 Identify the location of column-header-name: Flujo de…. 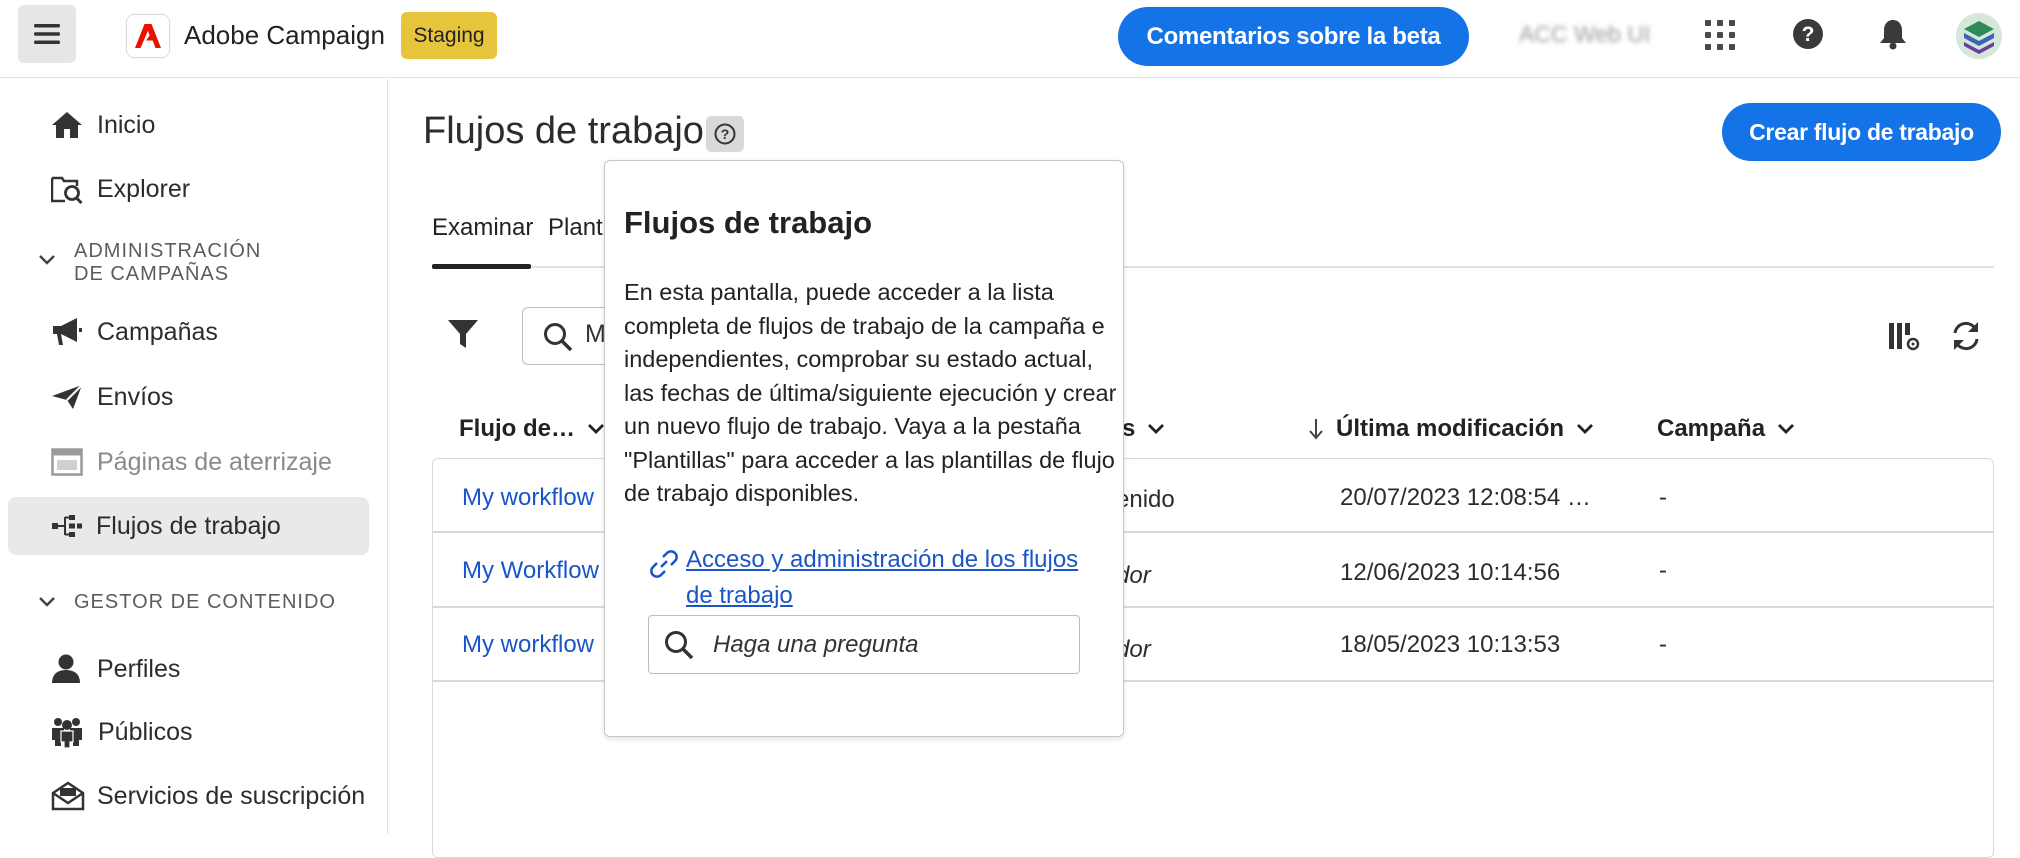
(532, 429).